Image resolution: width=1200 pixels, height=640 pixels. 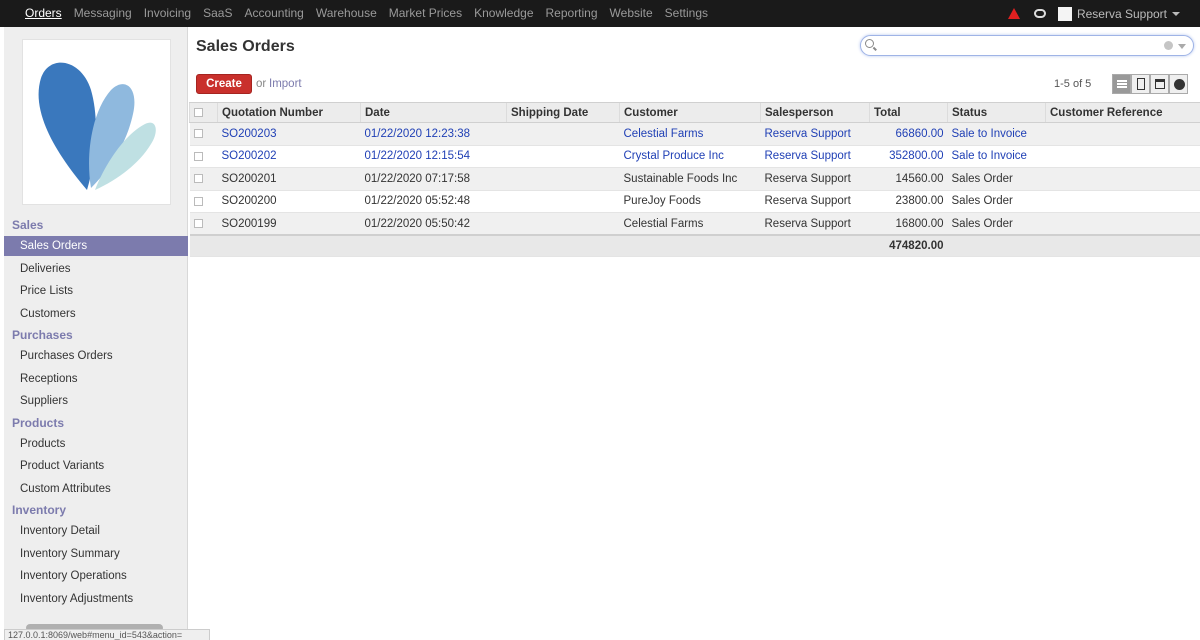 What do you see at coordinates (1159, 84) in the screenshot?
I see `calendar-view-button` at bounding box center [1159, 84].